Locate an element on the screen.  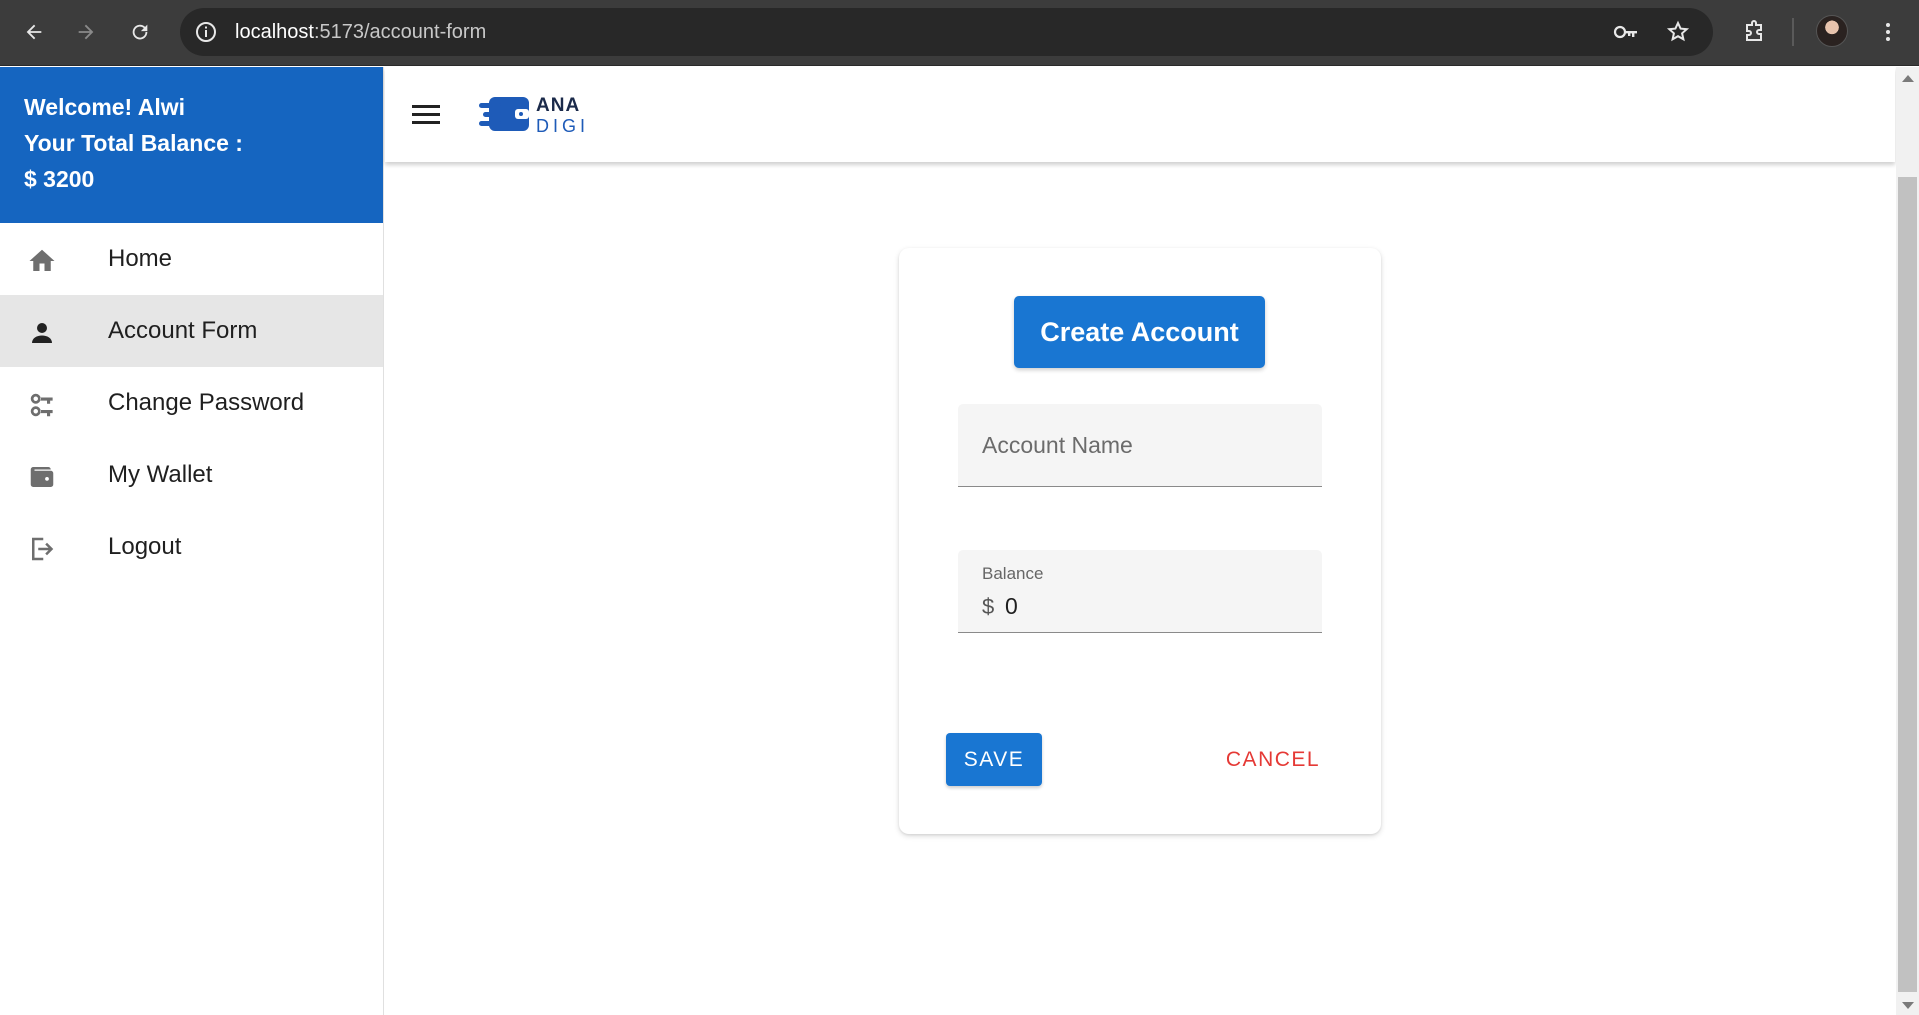
arrow-right-icon is located at coordinates (86, 32).